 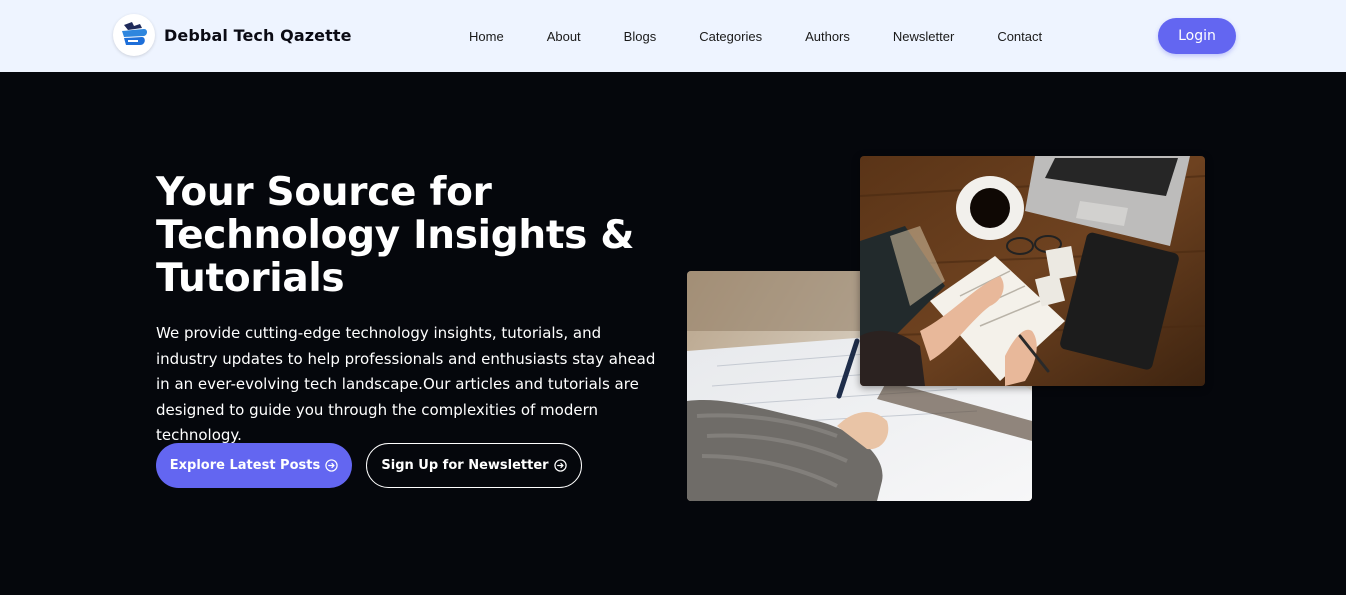 I want to click on brand-name: Debbal Tech Qazette, so click(x=258, y=35).